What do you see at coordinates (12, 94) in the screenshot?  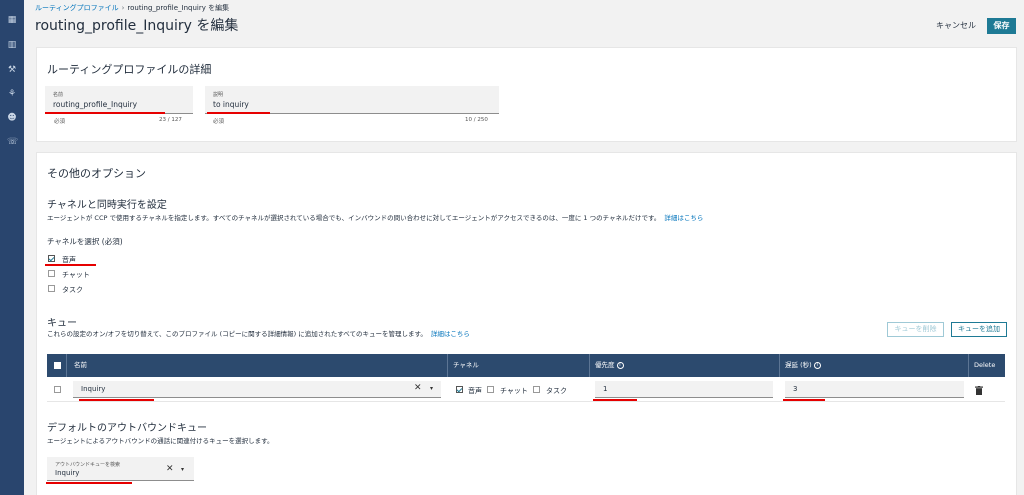 I see `flows-icon: ⚘` at bounding box center [12, 94].